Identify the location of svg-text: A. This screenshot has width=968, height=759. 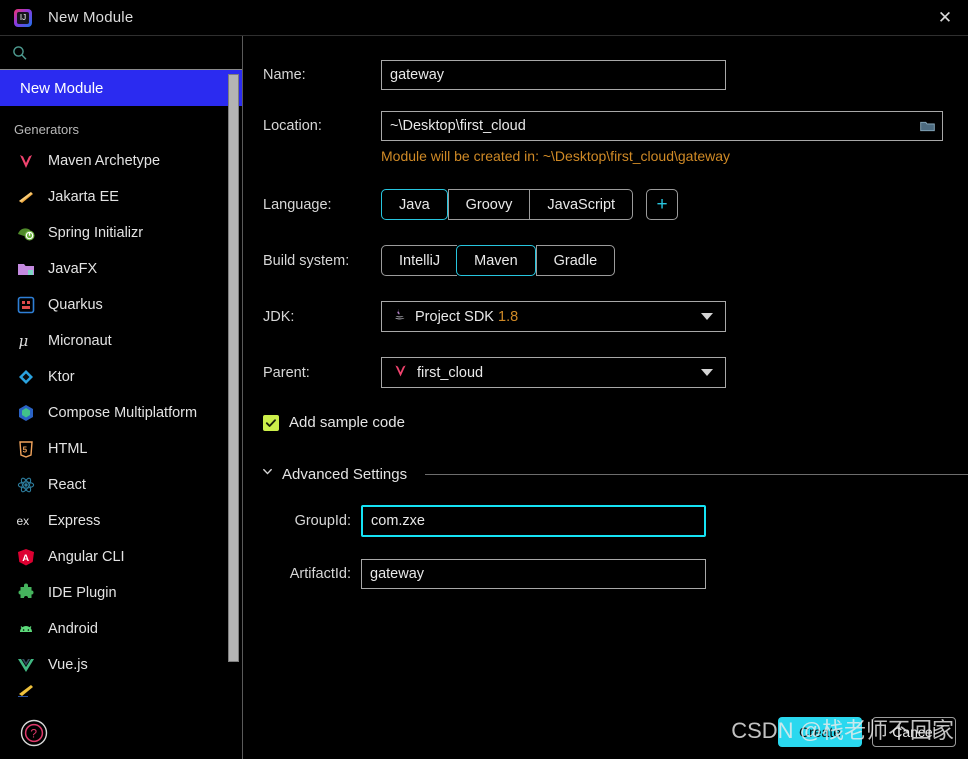
(25, 558).